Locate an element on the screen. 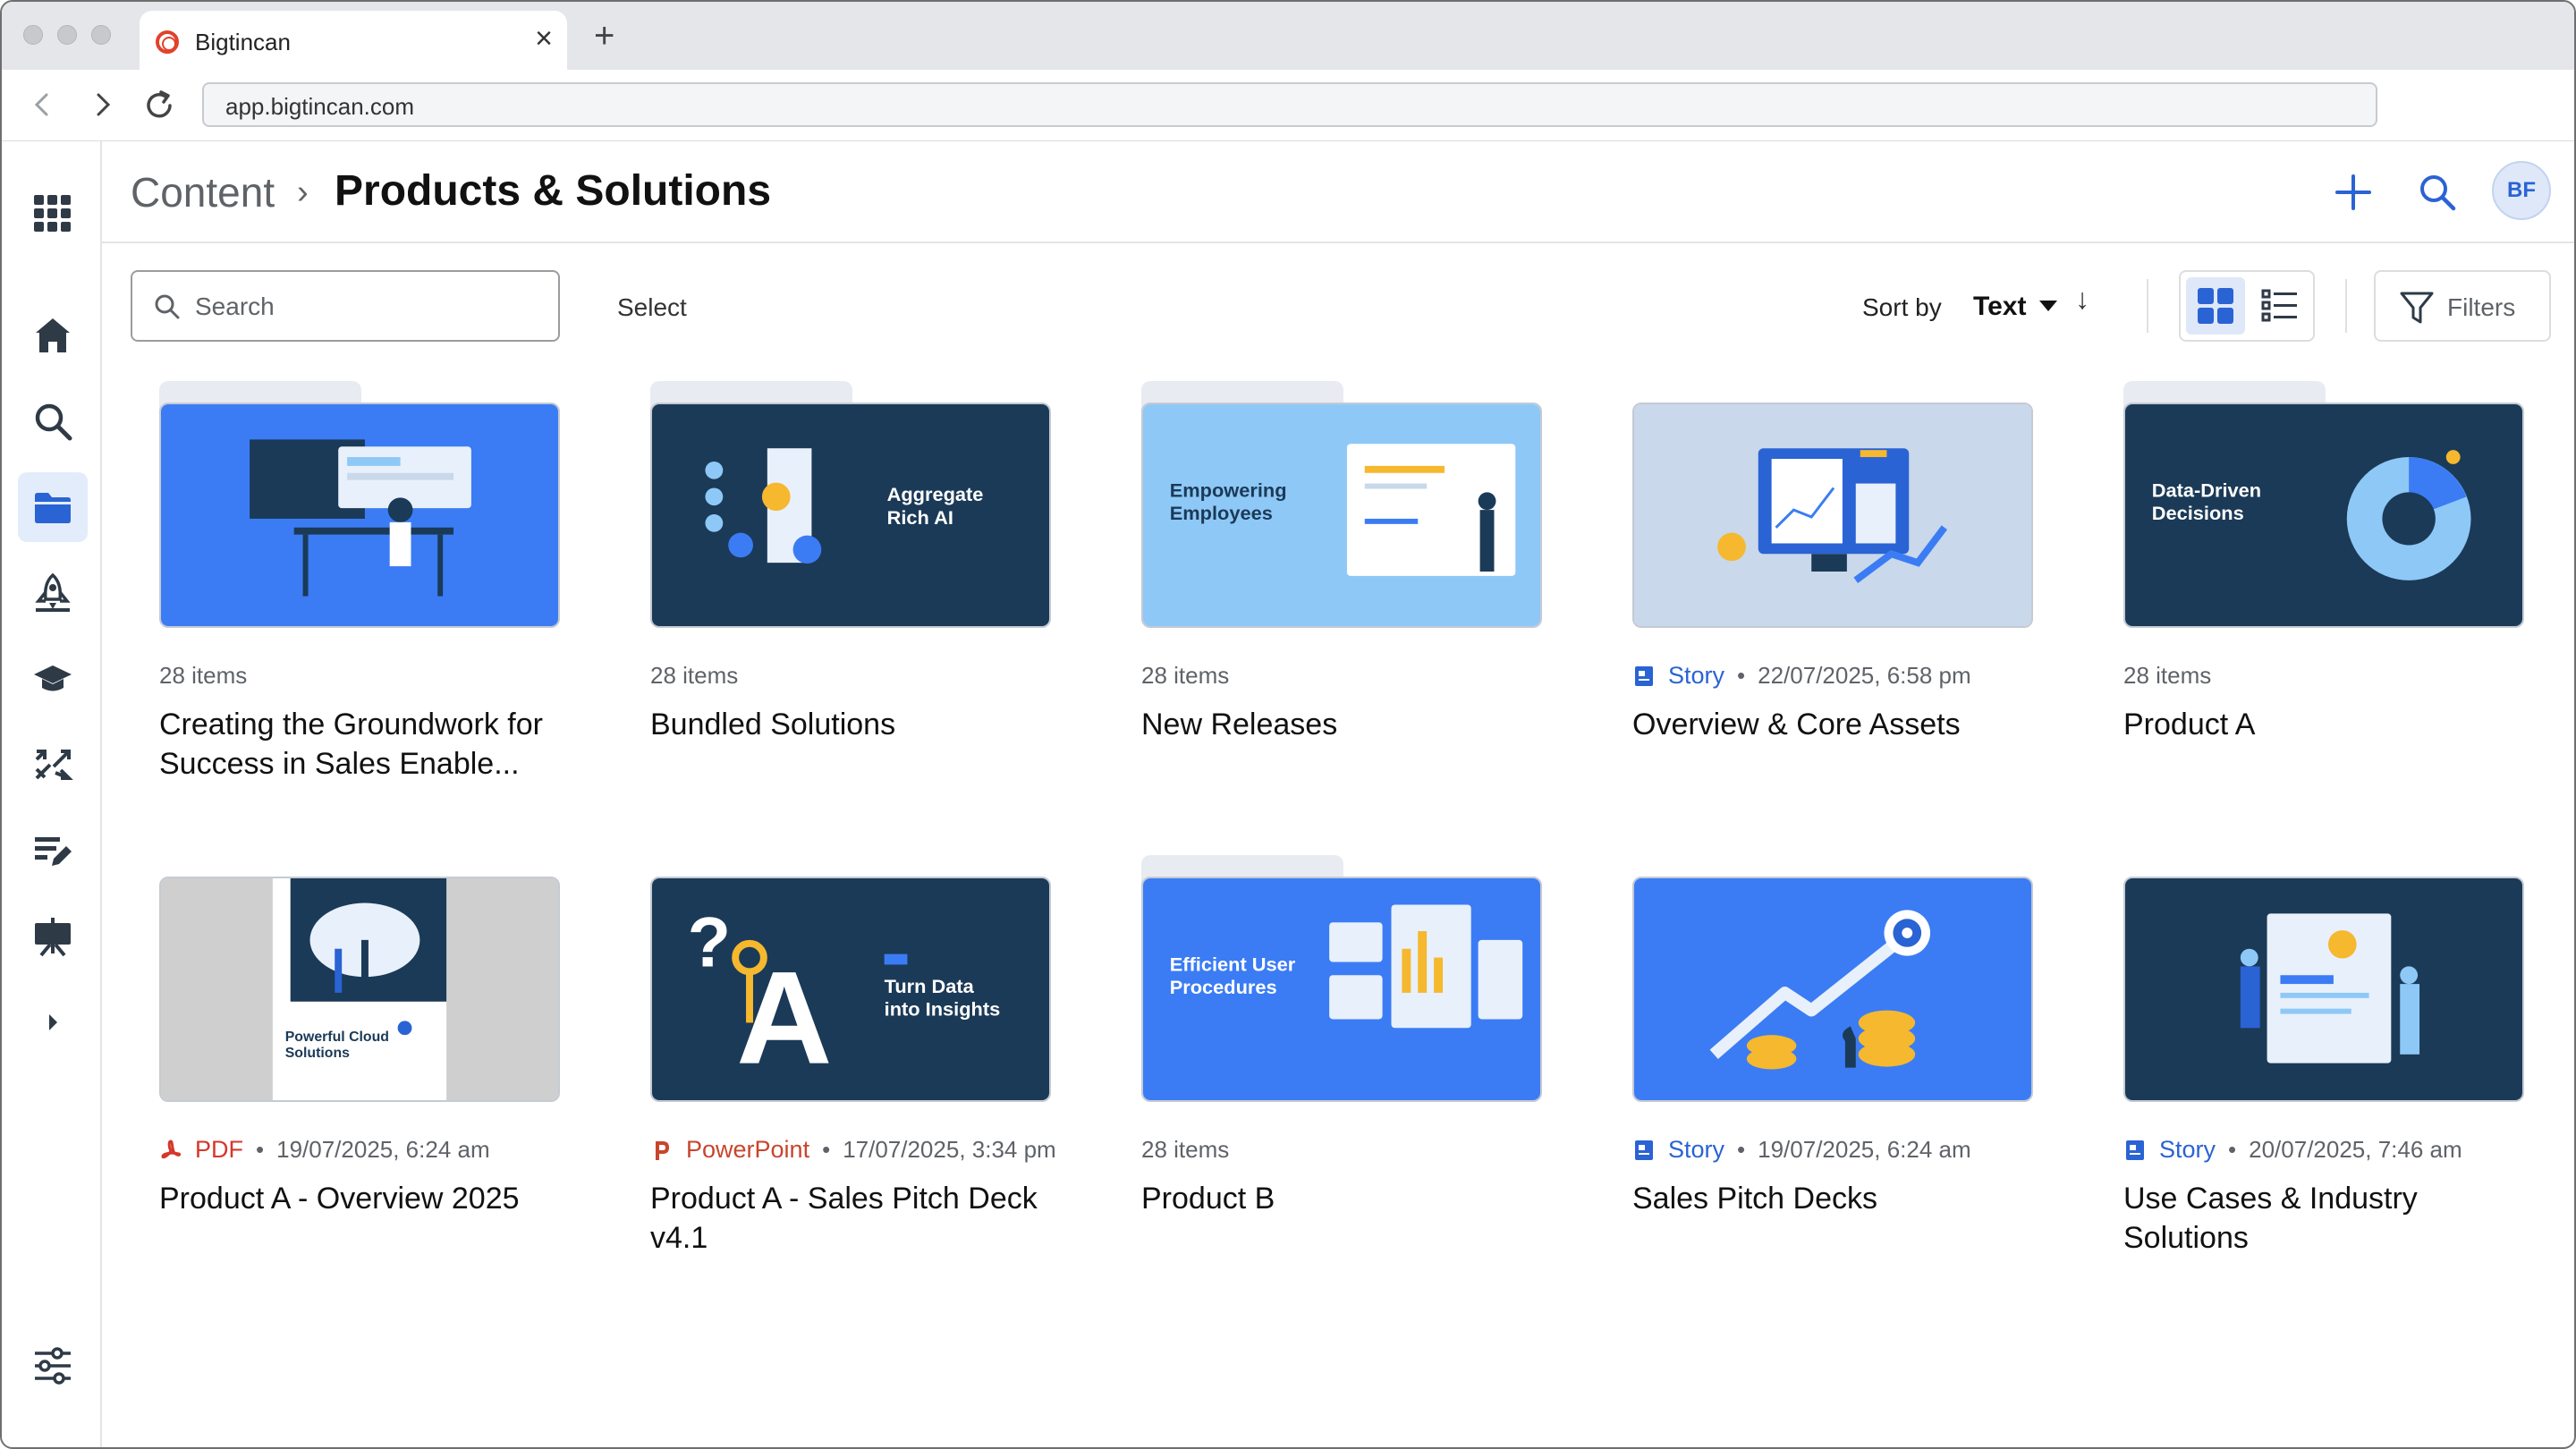 The height and width of the screenshot is (1449, 2576). nav-search is located at coordinates (53, 421).